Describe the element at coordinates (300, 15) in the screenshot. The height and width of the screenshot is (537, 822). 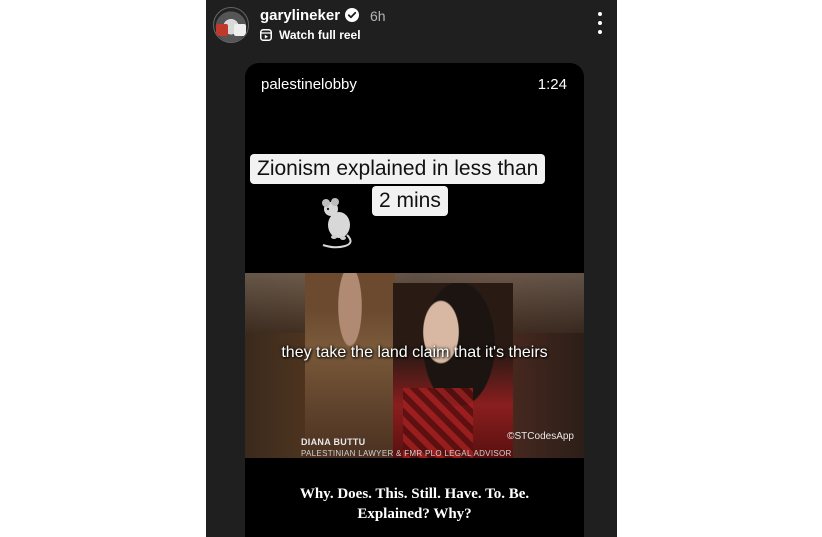
I see `username: garylineker` at that location.